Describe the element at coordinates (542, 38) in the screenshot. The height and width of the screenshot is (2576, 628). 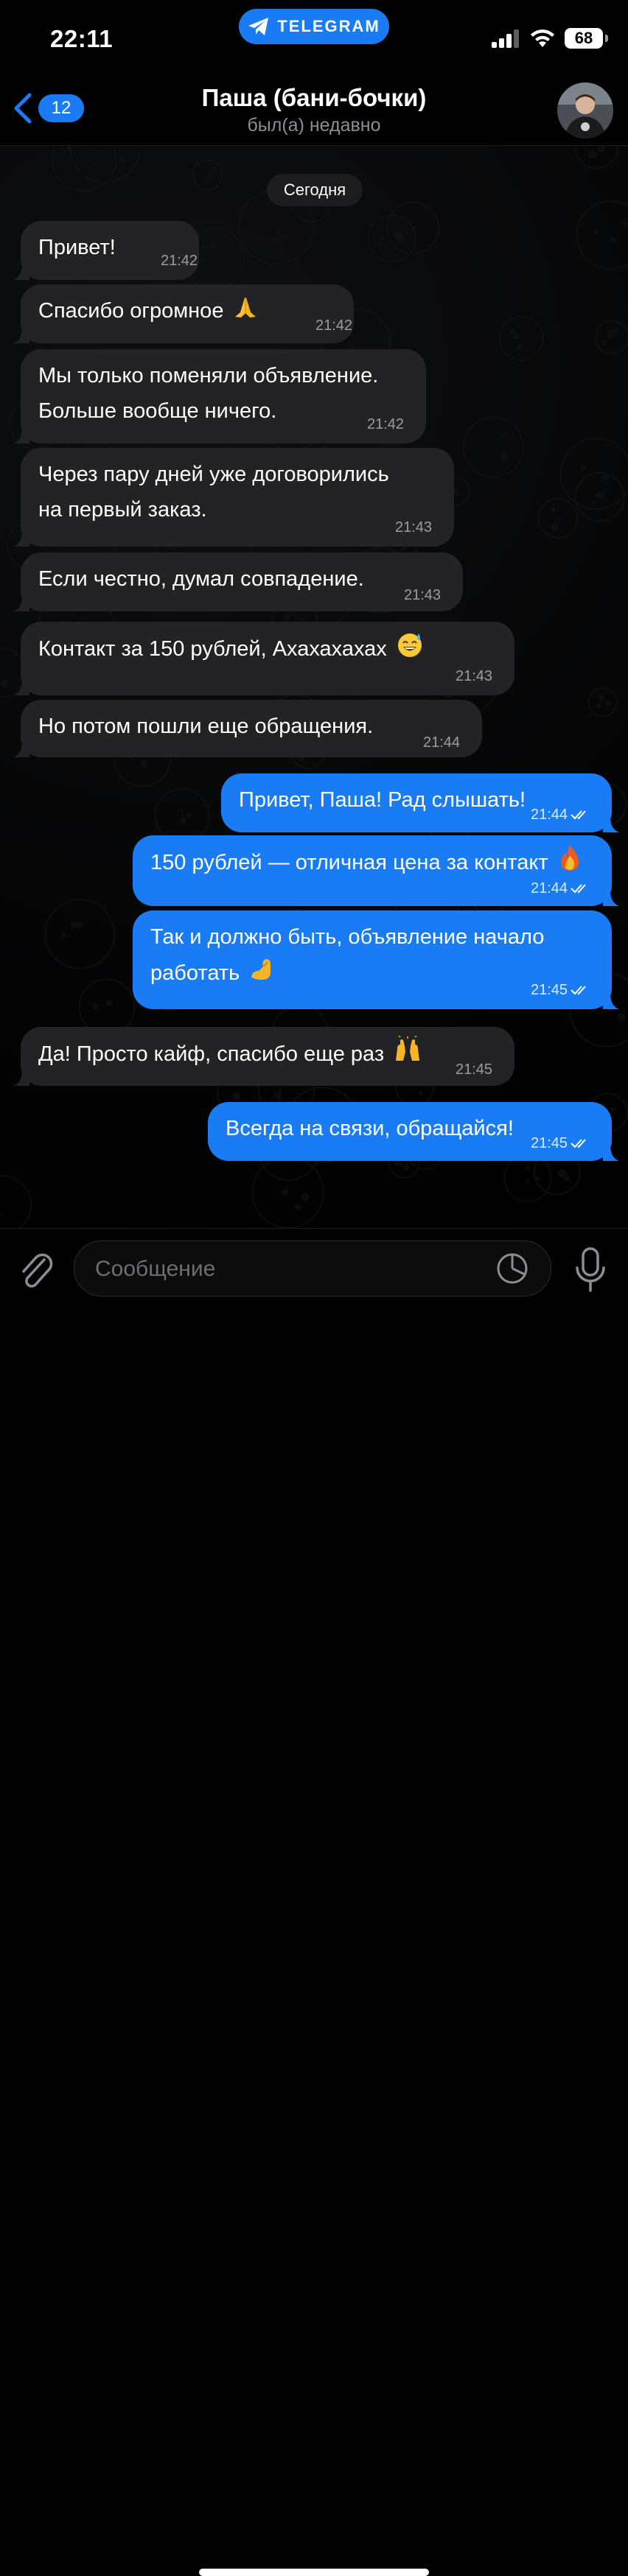
I see `wifi-icon` at that location.